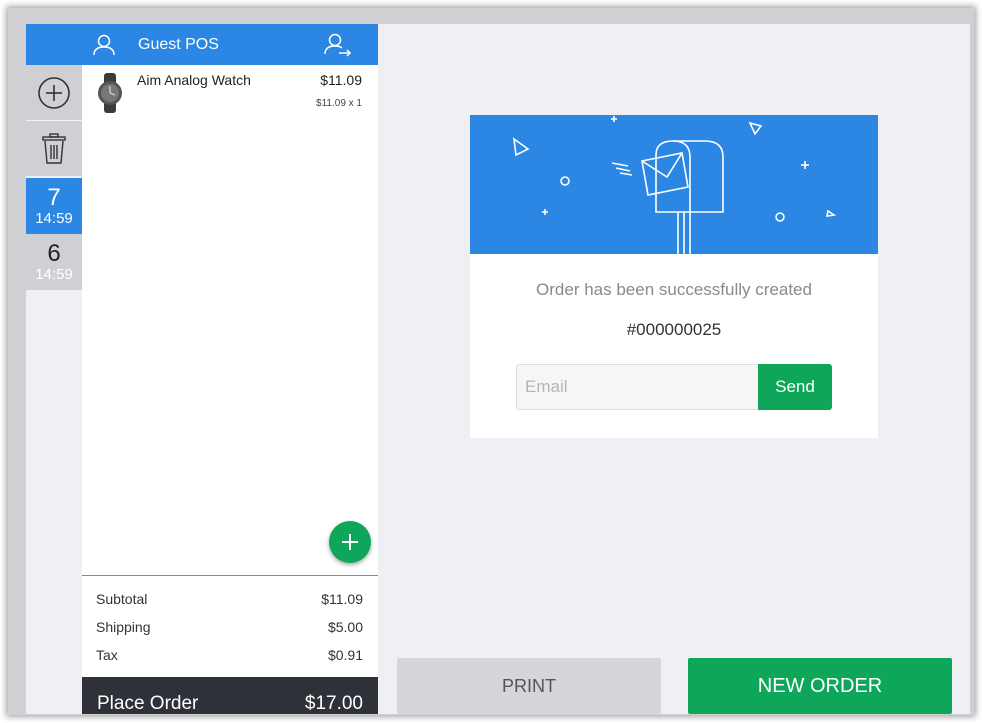  I want to click on trash-icon, so click(54, 148).